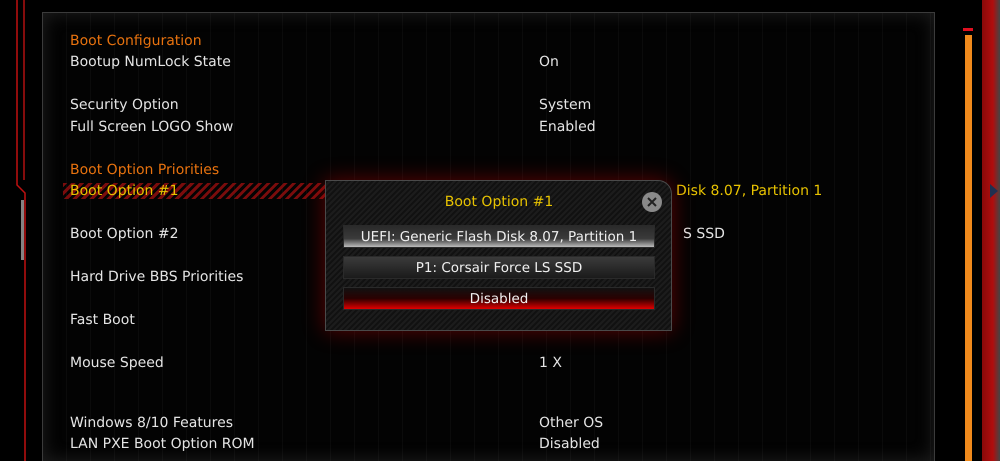 This screenshot has width=1000, height=461. Describe the element at coordinates (304, 62) in the screenshot. I see `setting-label: Bootup NumLock State` at that location.